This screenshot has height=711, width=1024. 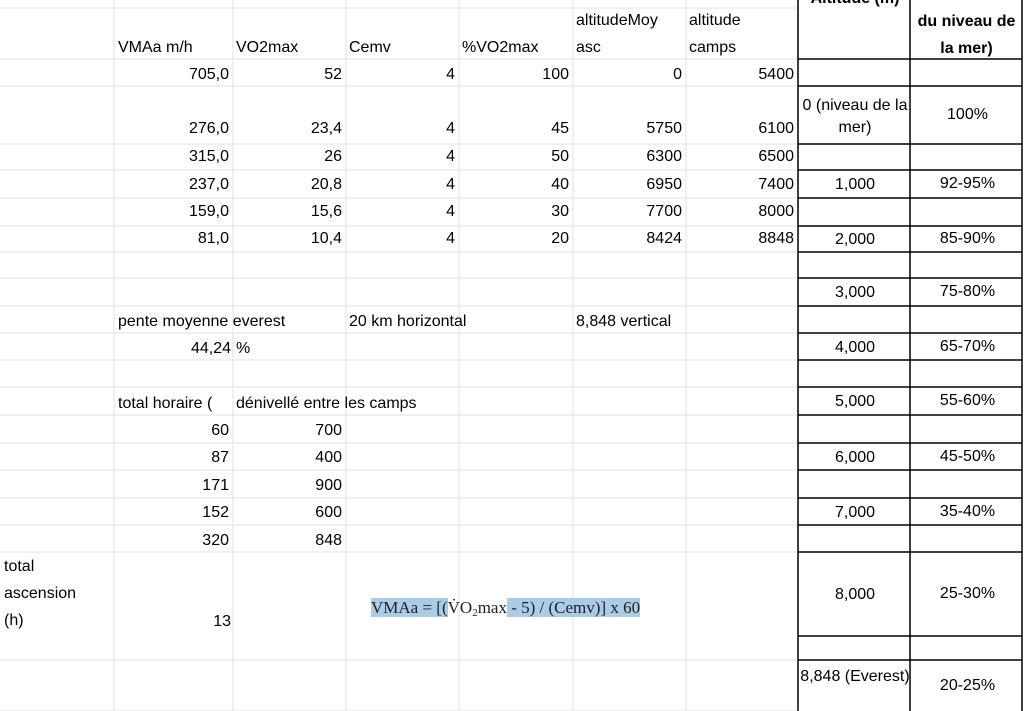 What do you see at coordinates (967, 114) in the screenshot?
I see `cell-oxygen-percent: 100%` at bounding box center [967, 114].